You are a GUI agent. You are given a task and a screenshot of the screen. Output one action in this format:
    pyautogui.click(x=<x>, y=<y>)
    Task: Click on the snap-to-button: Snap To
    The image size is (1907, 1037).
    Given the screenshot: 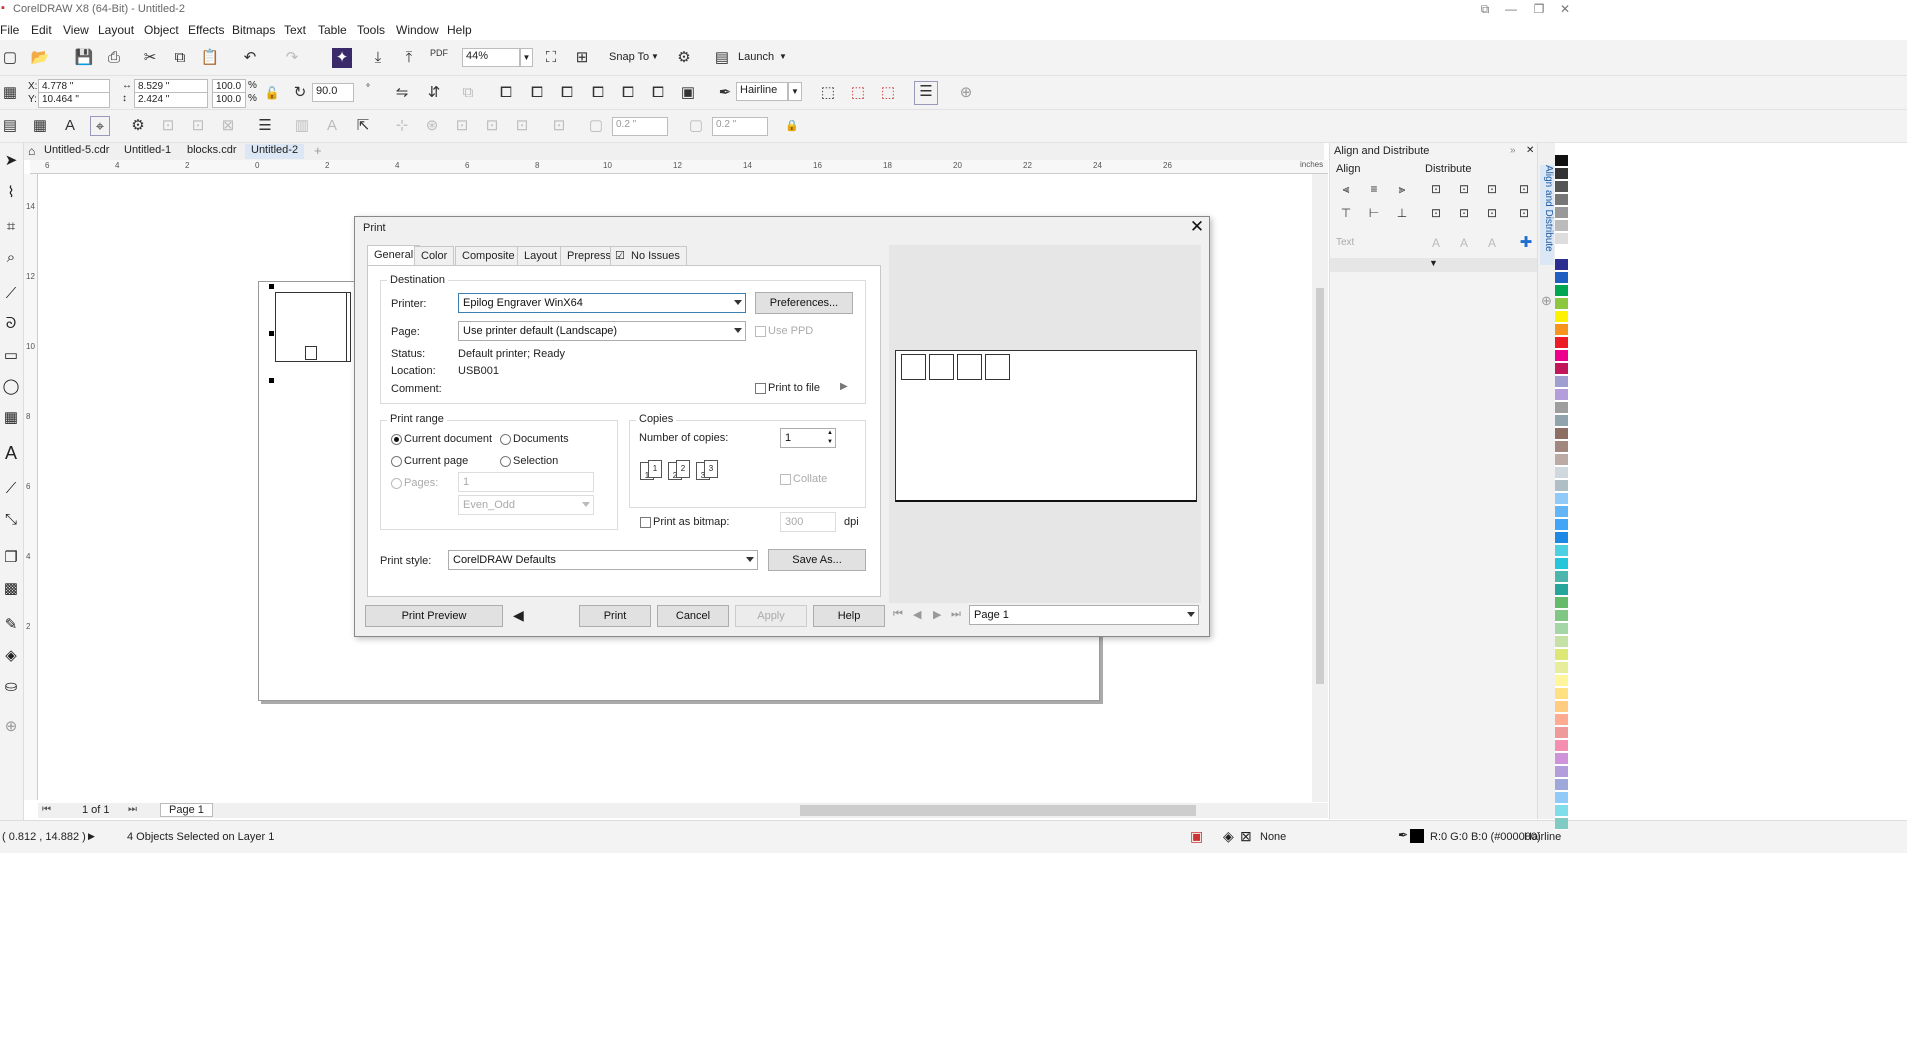 What is the action you would take?
    pyautogui.click(x=629, y=57)
    